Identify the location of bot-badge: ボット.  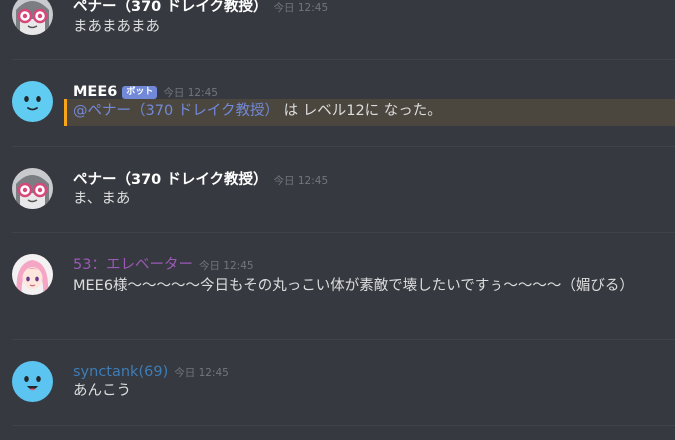
(140, 92).